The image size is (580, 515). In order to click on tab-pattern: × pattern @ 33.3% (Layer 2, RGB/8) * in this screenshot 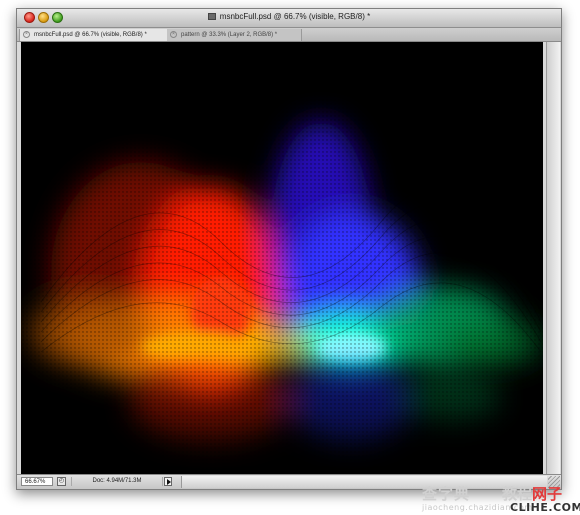, I will do `click(234, 35)`.